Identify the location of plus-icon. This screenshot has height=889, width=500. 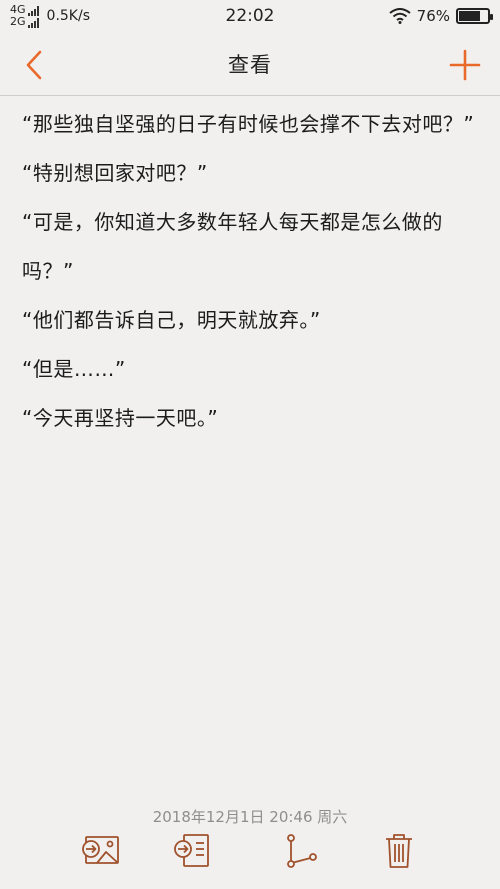
(465, 65).